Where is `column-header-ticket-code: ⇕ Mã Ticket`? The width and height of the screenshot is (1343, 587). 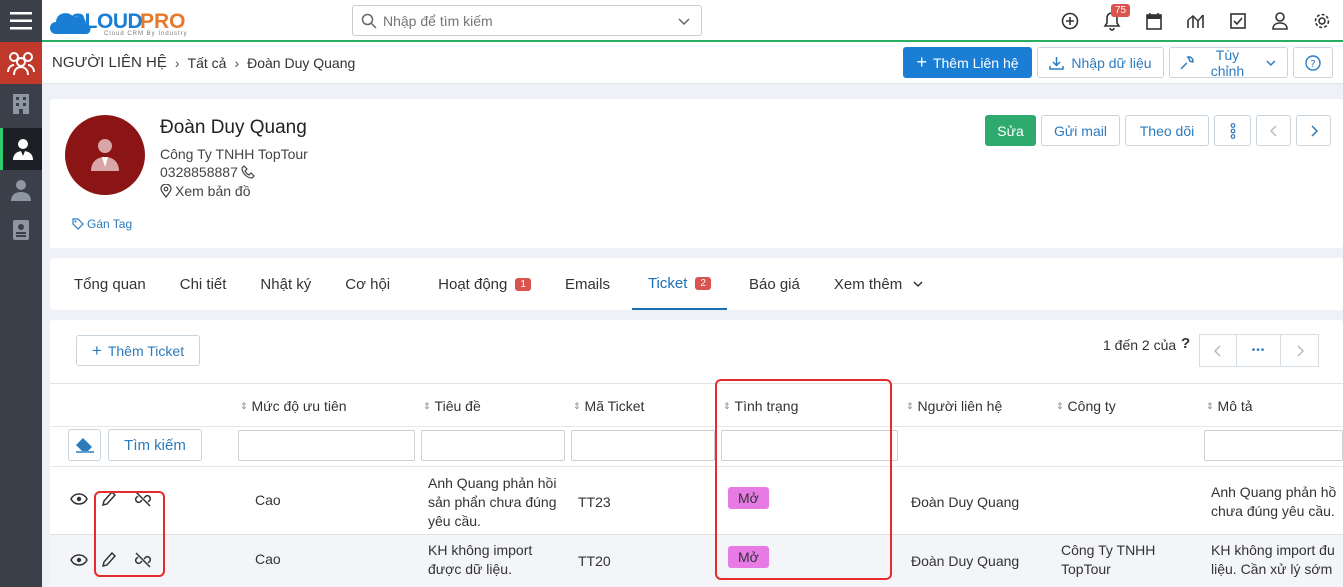 column-header-ticket-code: ⇕ Mã Ticket is located at coordinates (608, 406).